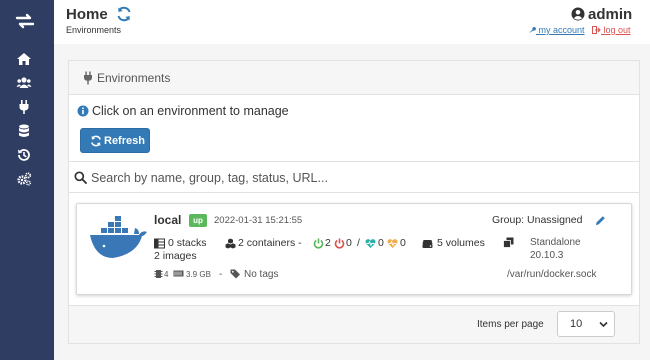 This screenshot has height=360, width=650. What do you see at coordinates (24, 59) in the screenshot?
I see `home-icon` at bounding box center [24, 59].